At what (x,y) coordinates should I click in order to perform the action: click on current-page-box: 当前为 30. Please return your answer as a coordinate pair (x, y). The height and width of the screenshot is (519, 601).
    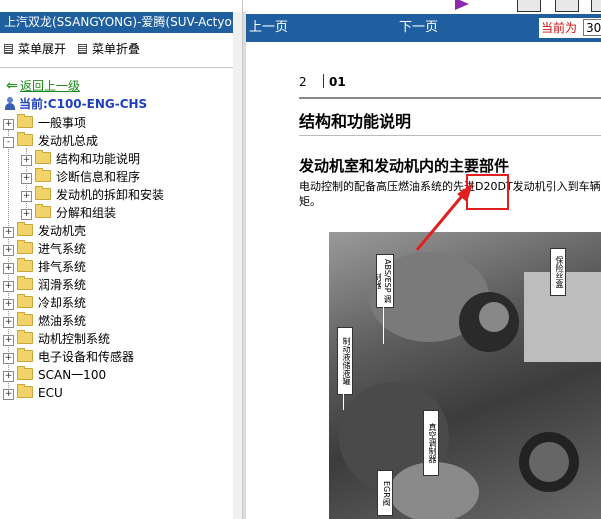
    Looking at the image, I should click on (570, 28).